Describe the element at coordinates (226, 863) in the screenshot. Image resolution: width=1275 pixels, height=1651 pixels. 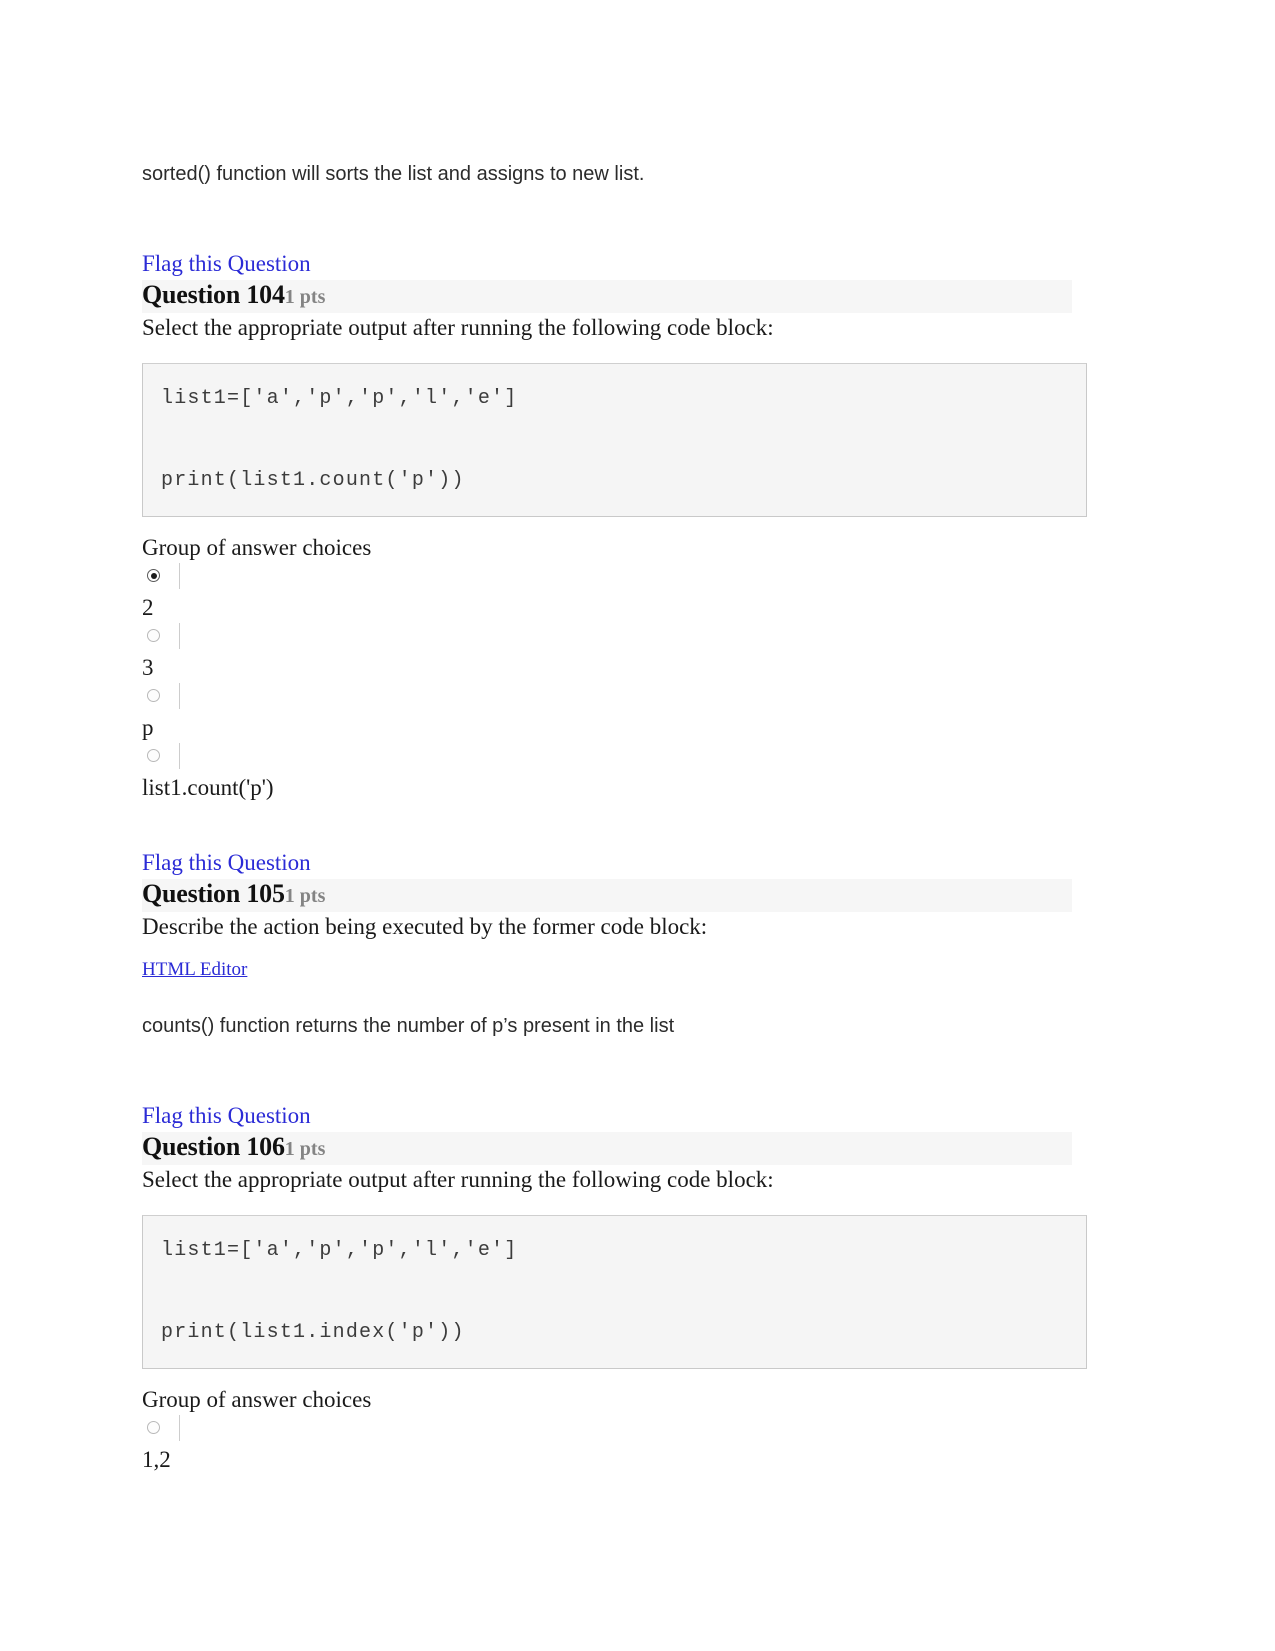
I see `flag-this-question-link-105: Flag this Question` at that location.